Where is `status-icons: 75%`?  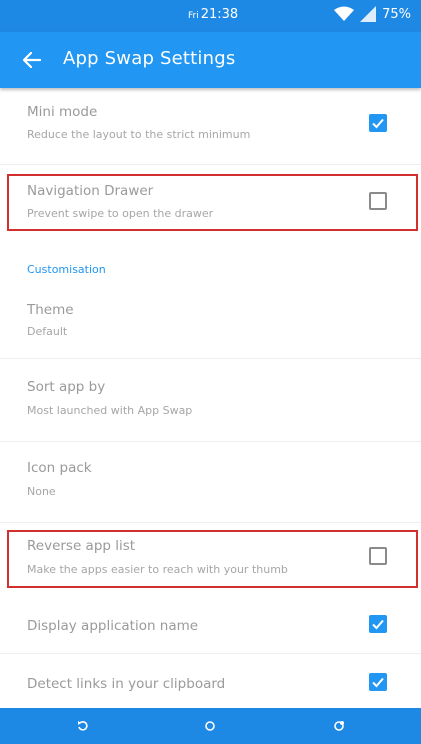 status-icons: 75% is located at coordinates (372, 14).